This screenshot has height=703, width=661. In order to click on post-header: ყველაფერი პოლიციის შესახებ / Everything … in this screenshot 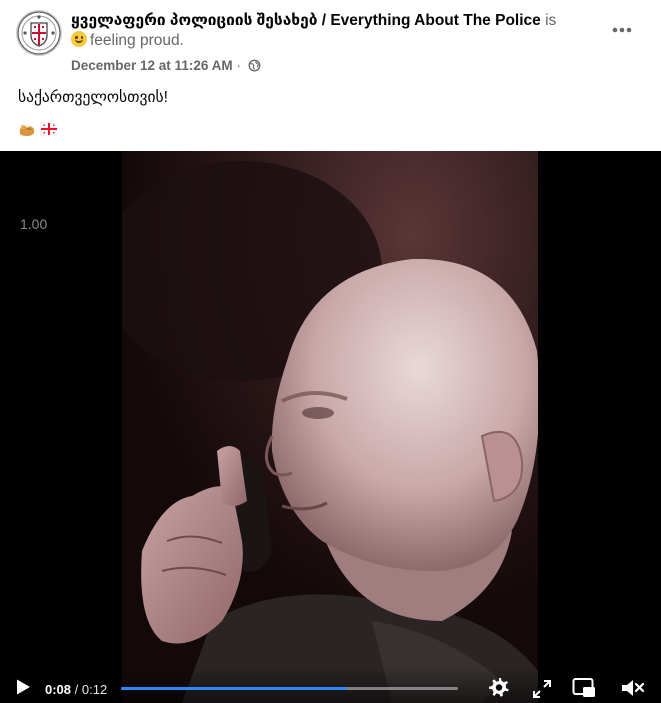, I will do `click(330, 42)`.